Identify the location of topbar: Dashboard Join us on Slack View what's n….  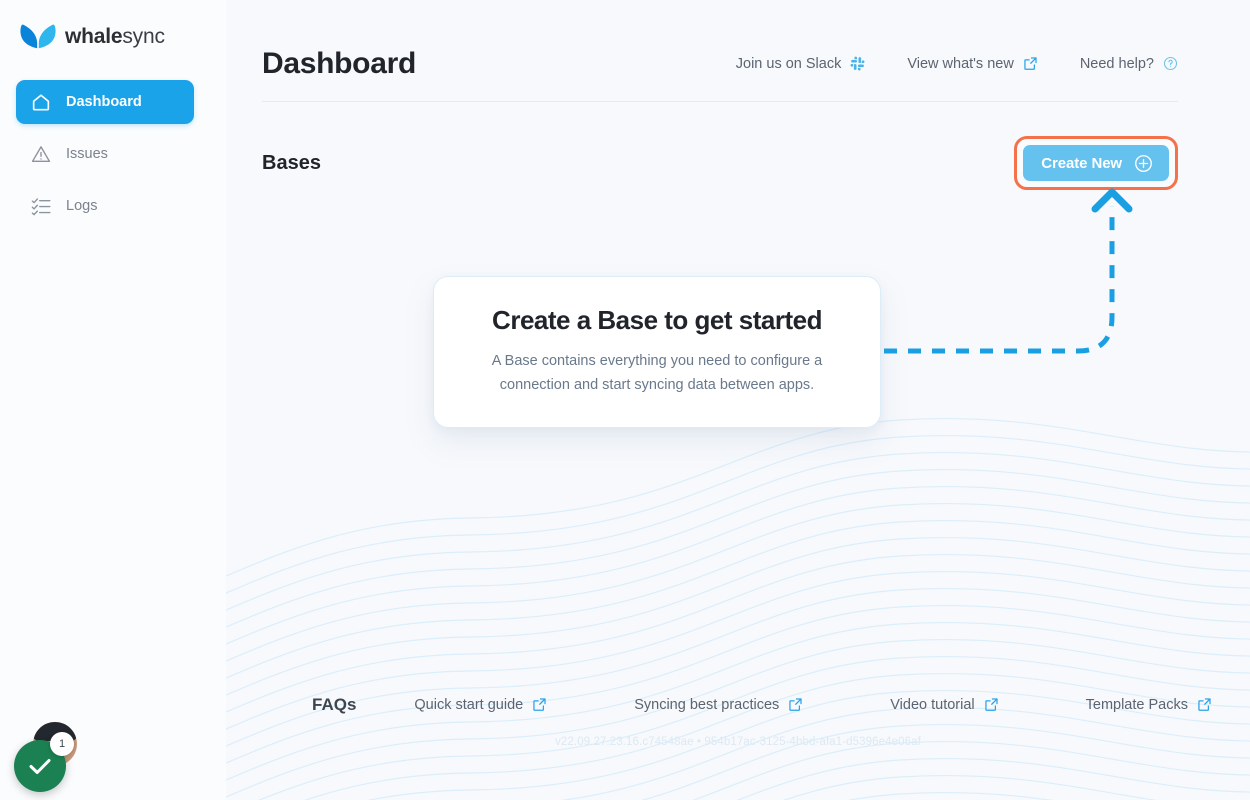
(720, 66).